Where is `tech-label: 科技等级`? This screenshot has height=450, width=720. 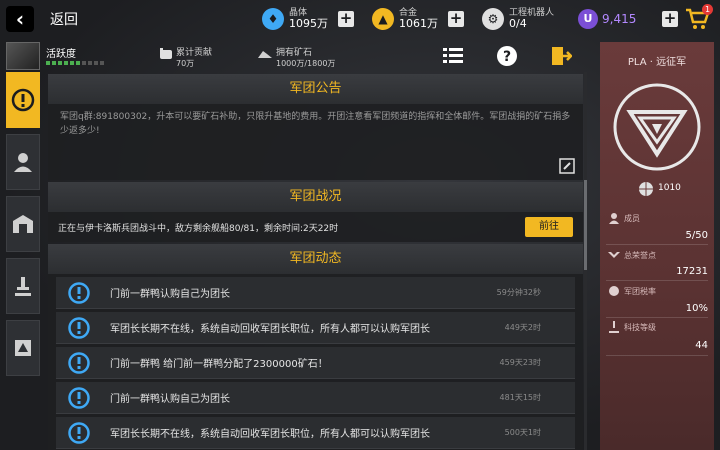 tech-label: 科技等级 is located at coordinates (640, 327).